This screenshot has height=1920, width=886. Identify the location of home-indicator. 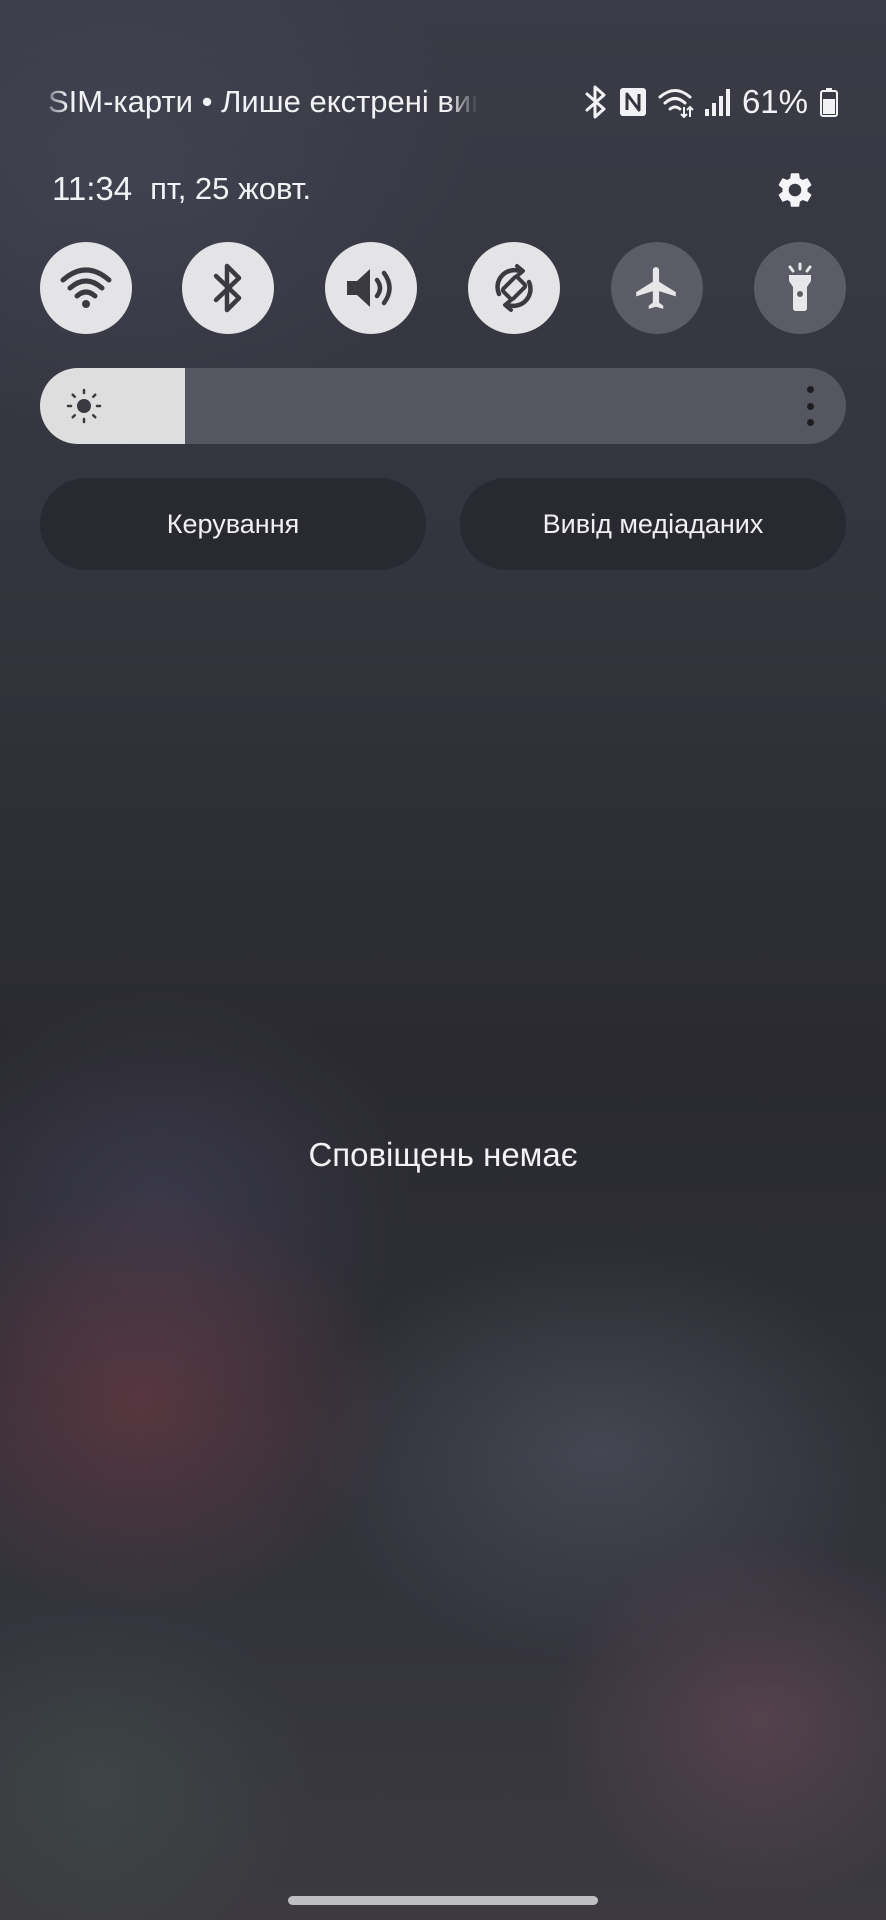
(443, 1900).